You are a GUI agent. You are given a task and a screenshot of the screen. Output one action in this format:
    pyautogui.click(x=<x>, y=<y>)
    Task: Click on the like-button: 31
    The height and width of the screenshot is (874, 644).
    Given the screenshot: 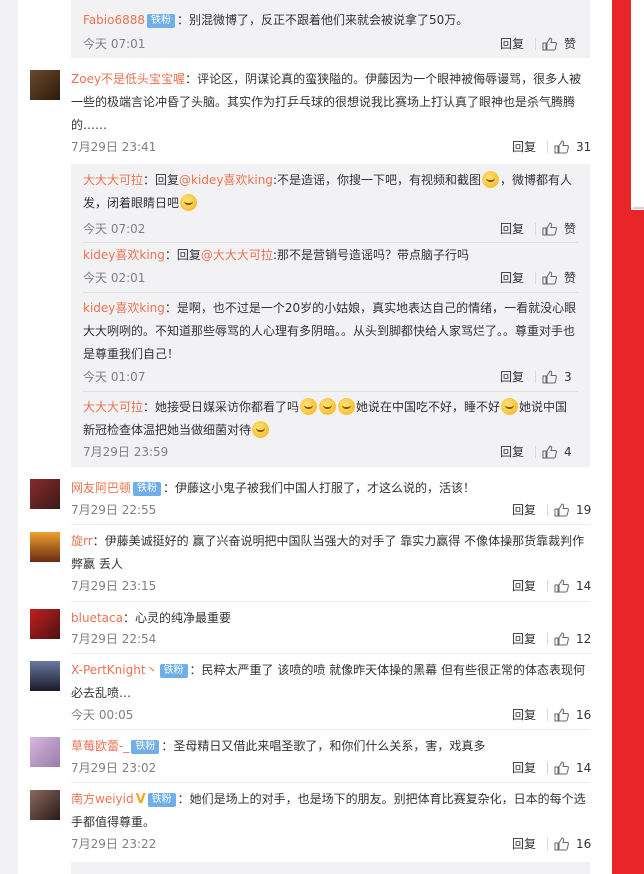 What is the action you would take?
    pyautogui.click(x=573, y=147)
    